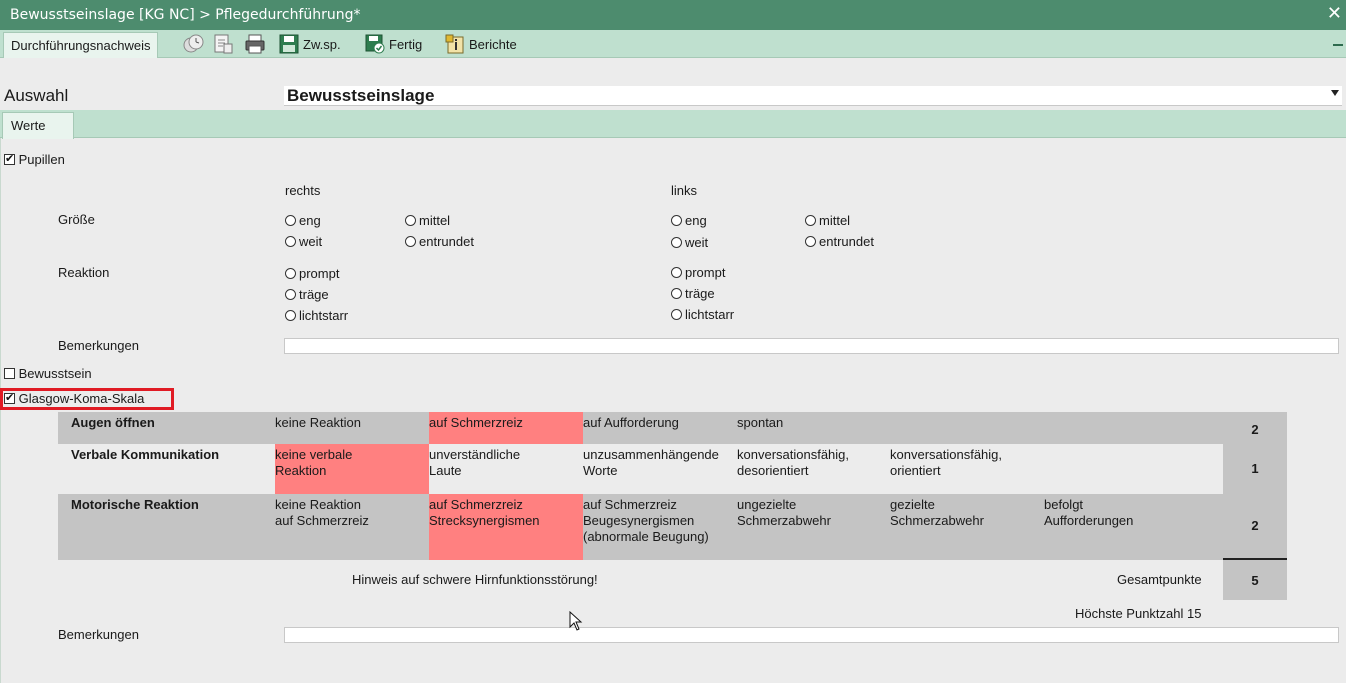 The image size is (1346, 683). Describe the element at coordinates (98, 634) in the screenshot. I see `gcs-bemerkungen-label: Bemerkungen` at that location.